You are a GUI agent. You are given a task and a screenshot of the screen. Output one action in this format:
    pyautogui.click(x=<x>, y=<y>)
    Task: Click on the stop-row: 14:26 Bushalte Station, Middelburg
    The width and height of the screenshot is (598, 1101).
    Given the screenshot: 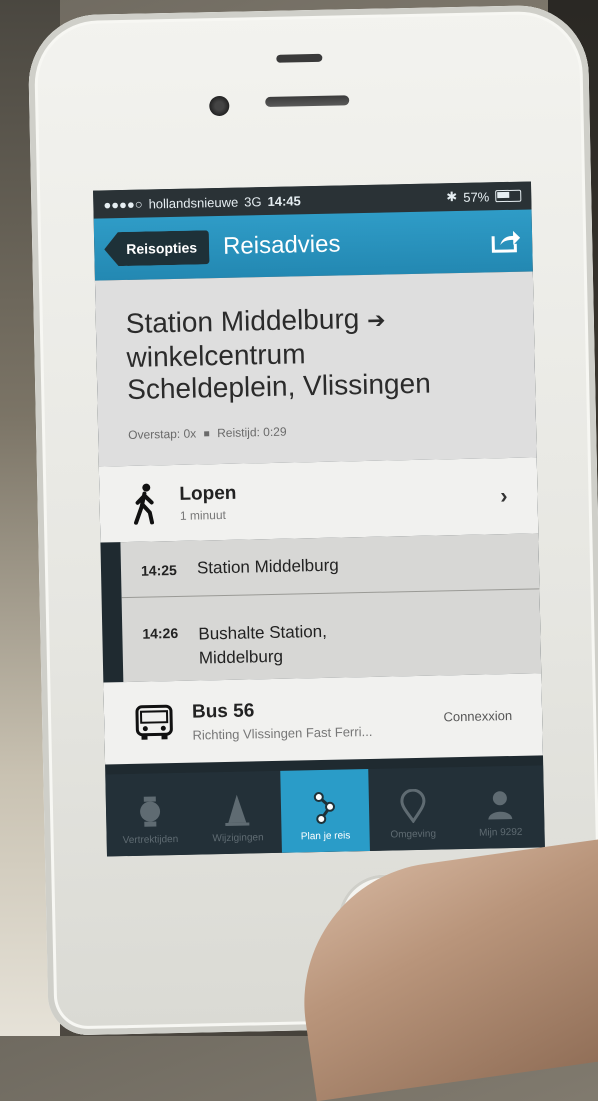 What is the action you would take?
    pyautogui.click(x=331, y=630)
    